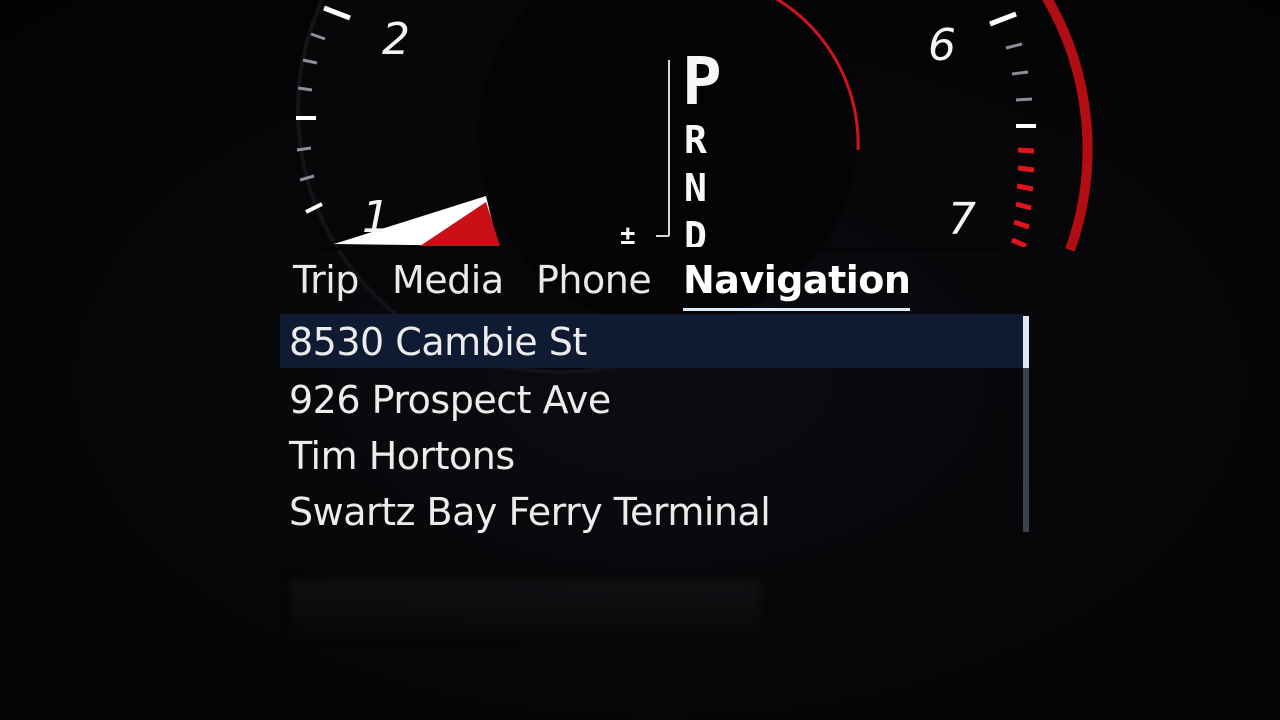 This screenshot has width=1280, height=720. What do you see at coordinates (695, 188) in the screenshot?
I see `gear-option-n: N` at bounding box center [695, 188].